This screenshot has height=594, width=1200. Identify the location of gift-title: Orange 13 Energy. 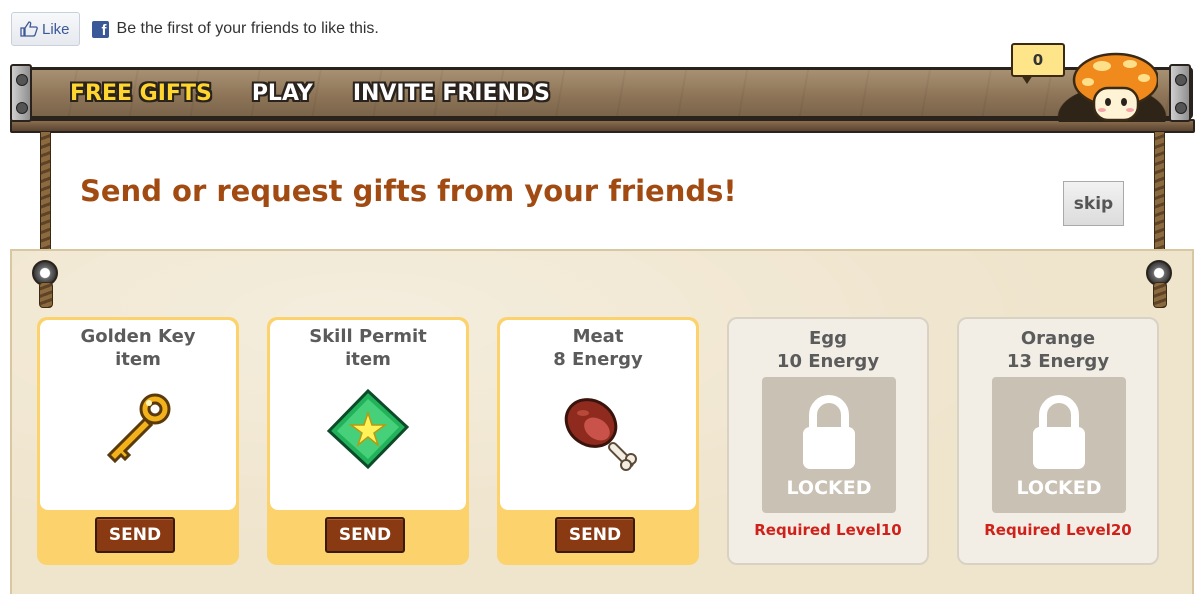
(1058, 350).